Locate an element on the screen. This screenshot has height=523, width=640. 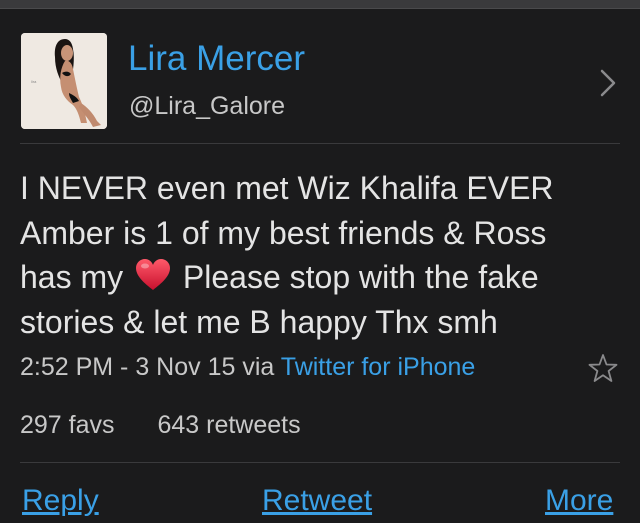
tweet-stats: 297 favs 643 retweets is located at coordinates (178, 425).